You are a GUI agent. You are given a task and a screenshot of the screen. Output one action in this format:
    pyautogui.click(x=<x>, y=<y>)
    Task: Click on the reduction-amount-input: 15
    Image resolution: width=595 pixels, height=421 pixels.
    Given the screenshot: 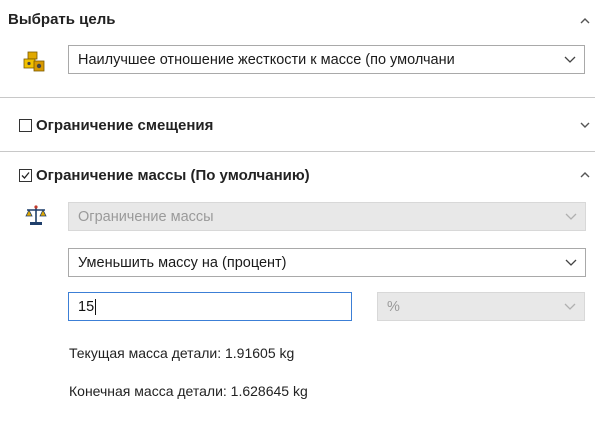 What is the action you would take?
    pyautogui.click(x=210, y=306)
    